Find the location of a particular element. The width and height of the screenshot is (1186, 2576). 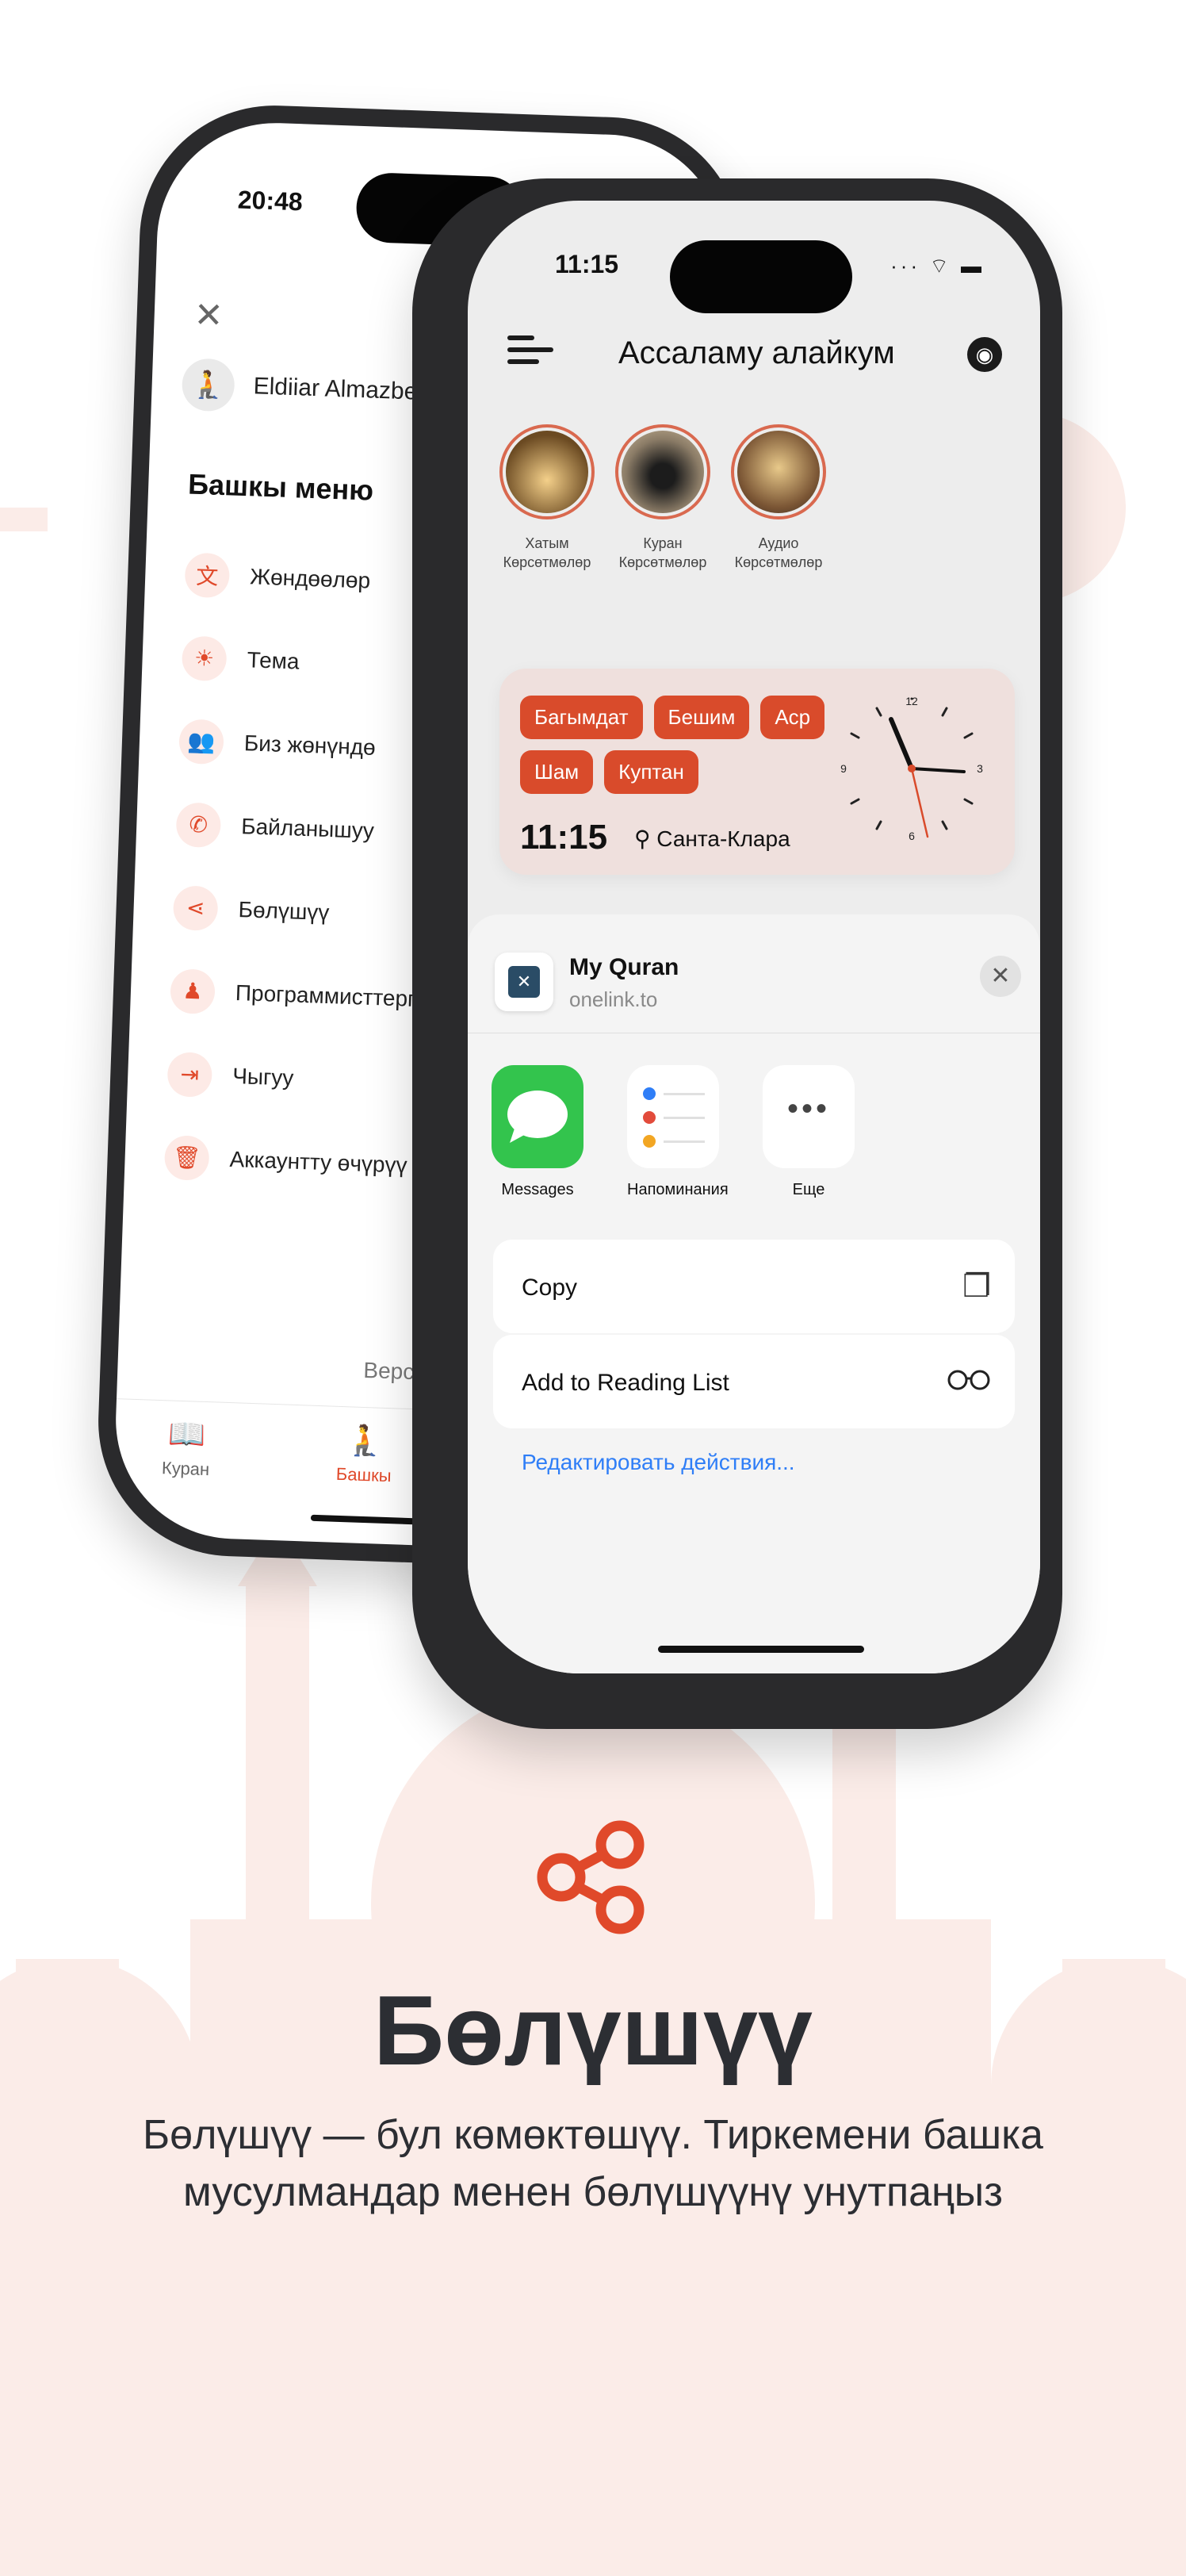

menu-item-label: Программисттерг is located at coordinates (325, 995).